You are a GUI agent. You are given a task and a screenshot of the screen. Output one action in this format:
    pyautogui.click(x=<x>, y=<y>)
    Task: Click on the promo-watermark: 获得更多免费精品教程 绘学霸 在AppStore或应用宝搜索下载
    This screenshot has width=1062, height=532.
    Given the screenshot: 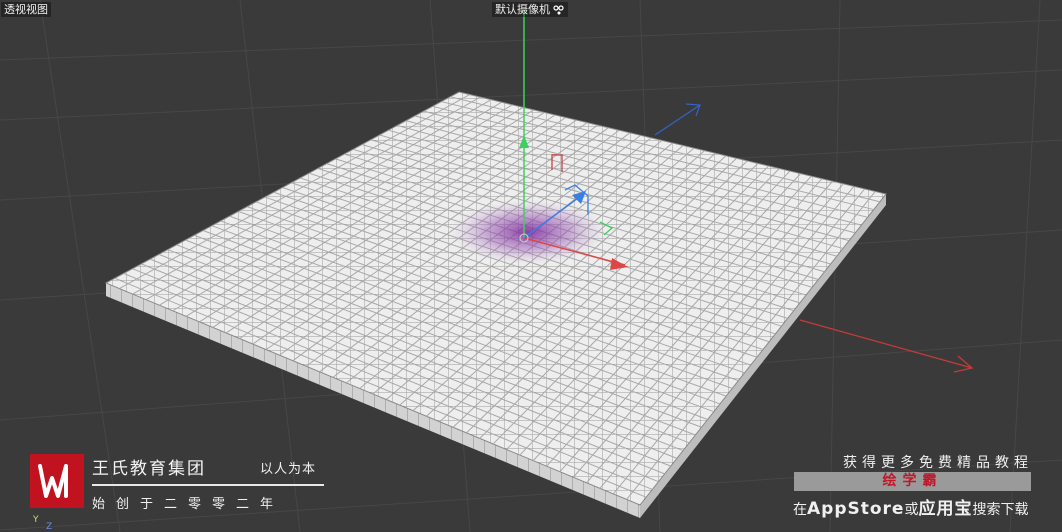 What is the action you would take?
    pyautogui.click(x=912, y=485)
    